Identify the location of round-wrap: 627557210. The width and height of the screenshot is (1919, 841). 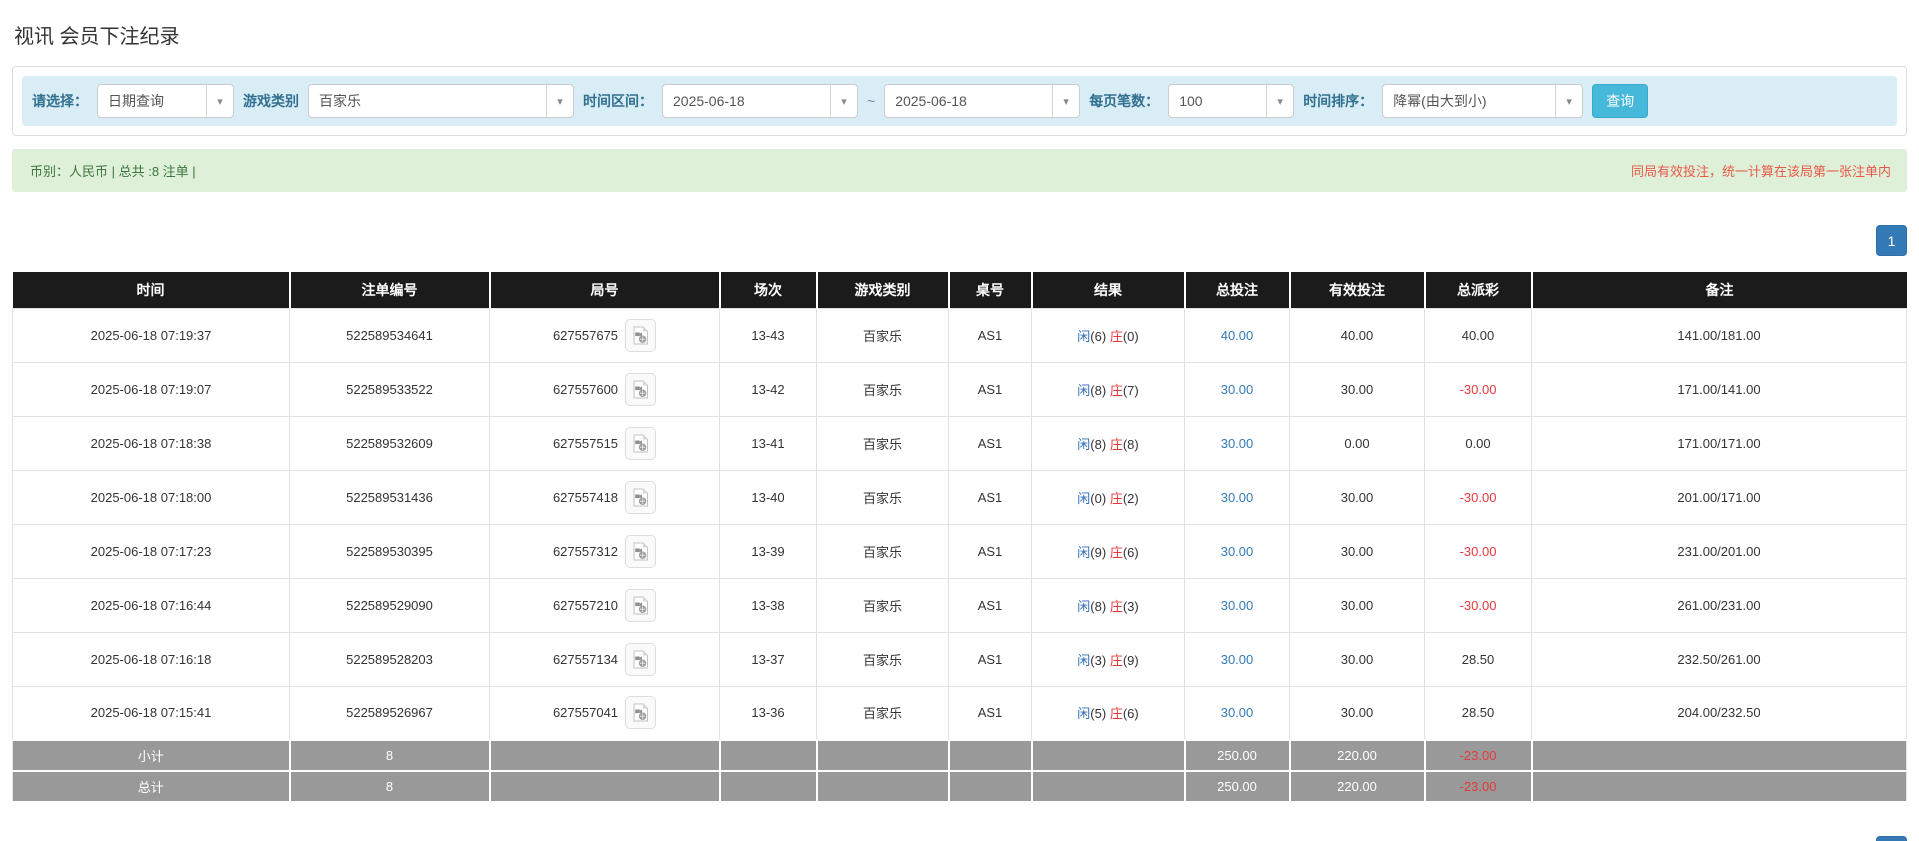
(605, 605).